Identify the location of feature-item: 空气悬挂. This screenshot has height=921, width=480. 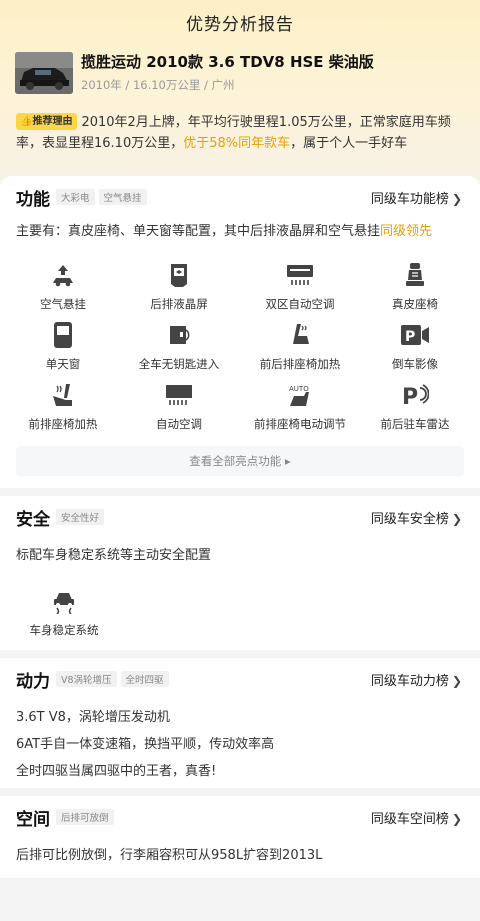
(63, 287).